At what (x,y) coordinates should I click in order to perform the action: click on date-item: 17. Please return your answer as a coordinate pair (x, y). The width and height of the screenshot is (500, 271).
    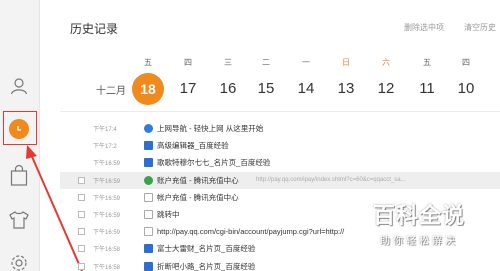
    Looking at the image, I should click on (188, 89).